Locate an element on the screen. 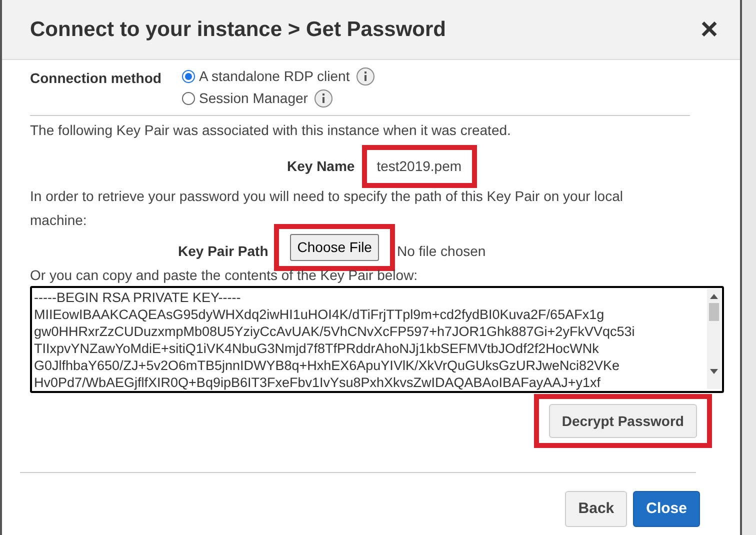  radio-label: Session Manager is located at coordinates (253, 98).